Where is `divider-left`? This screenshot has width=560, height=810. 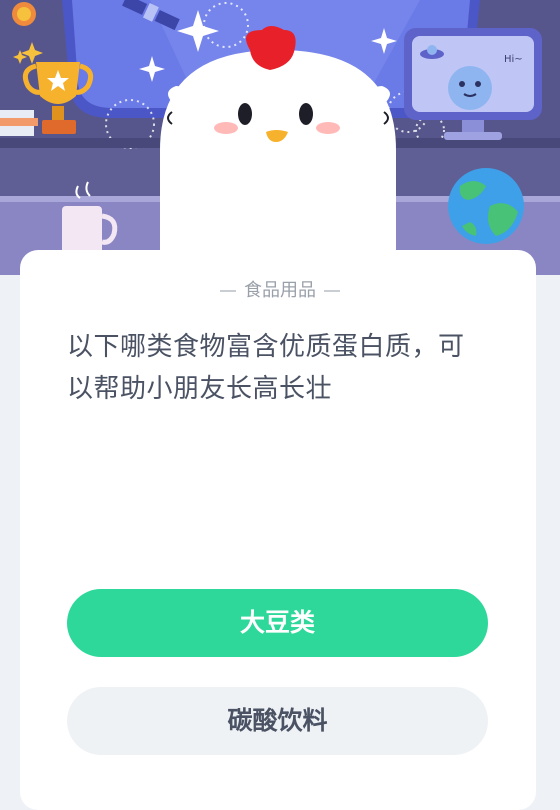
divider-left is located at coordinates (228, 291).